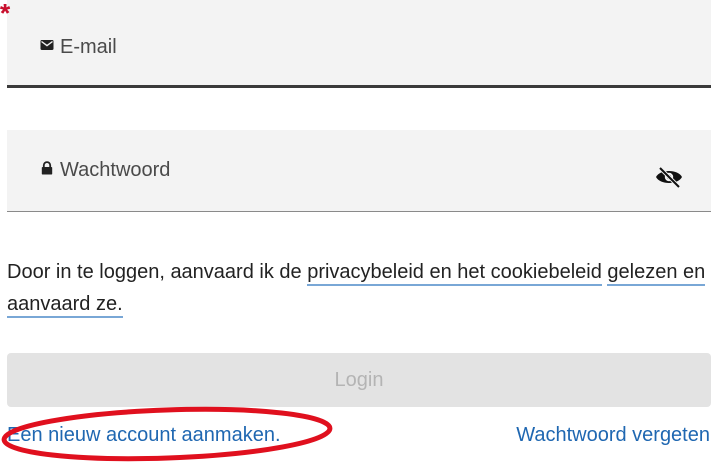 This screenshot has width=711, height=463. What do you see at coordinates (144, 435) in the screenshot?
I see `create-account-link: Een nieuw account aanmaken.` at bounding box center [144, 435].